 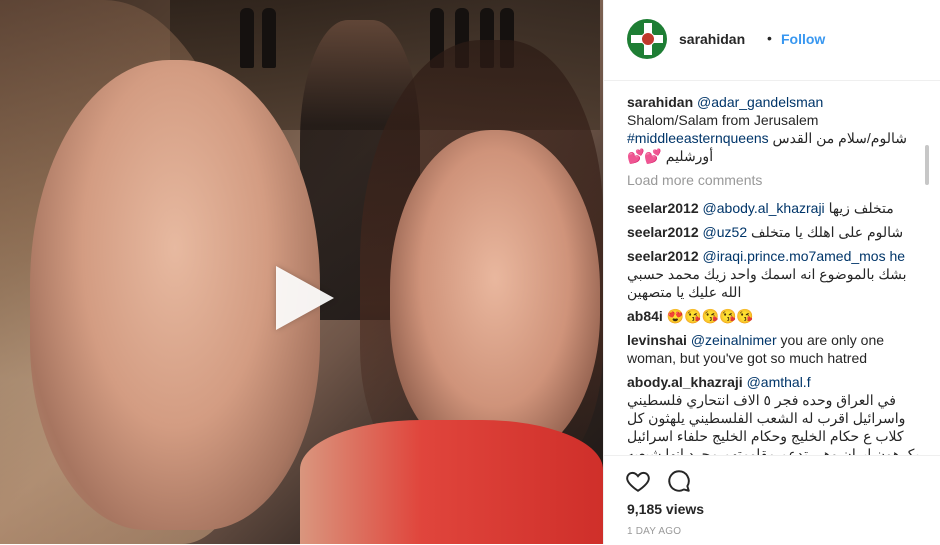 I want to click on caption-mention: @adar_gandelsman, so click(x=760, y=102).